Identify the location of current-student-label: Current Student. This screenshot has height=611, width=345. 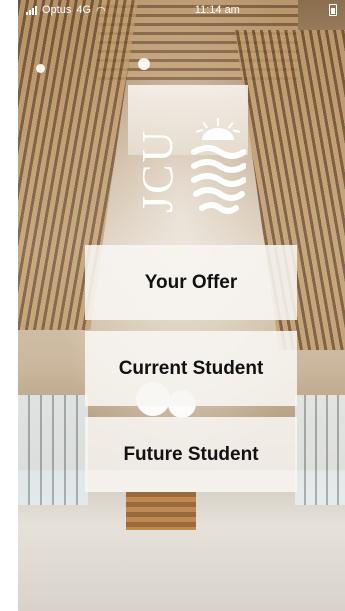
(191, 368).